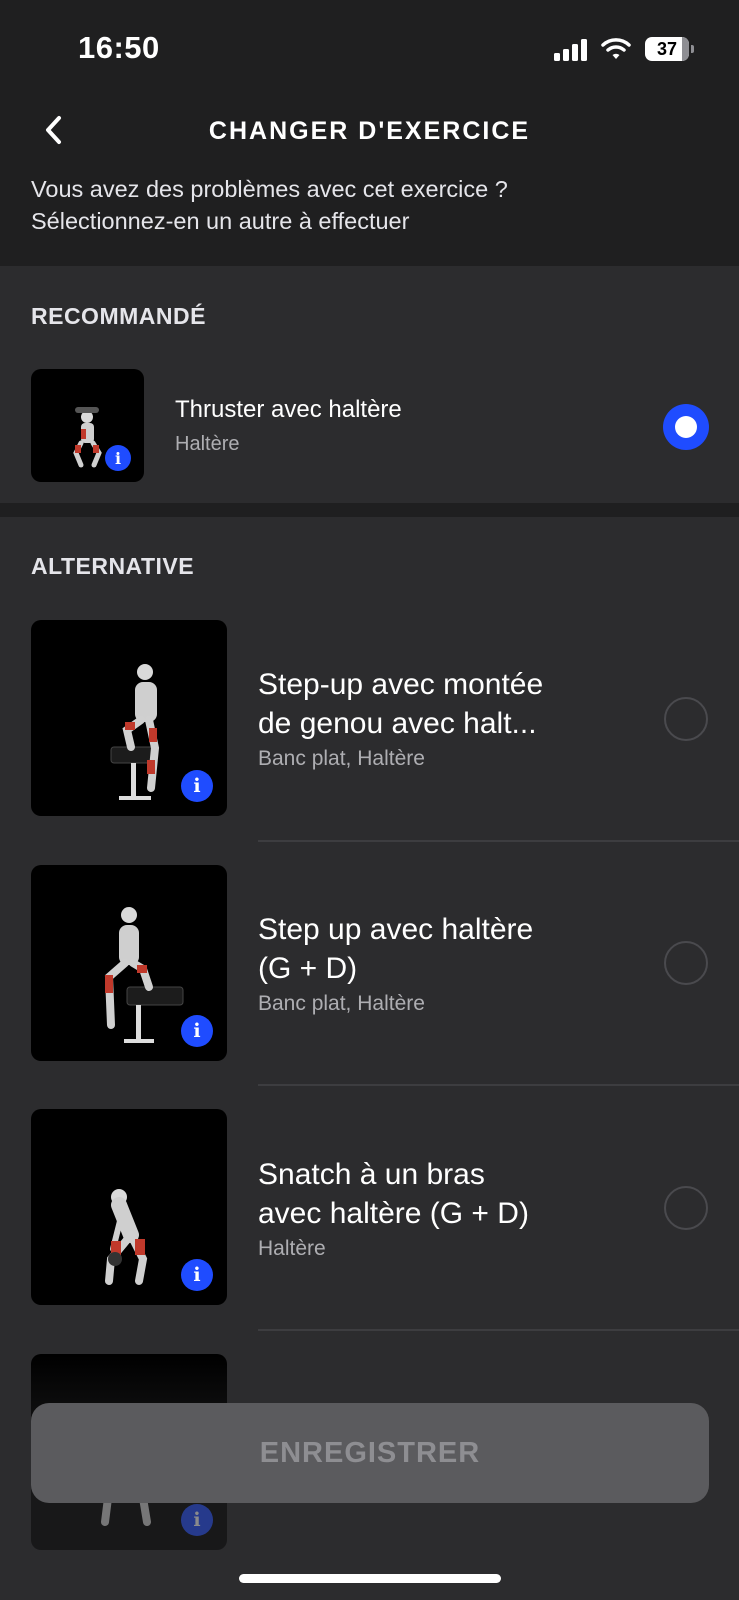 This screenshot has width=739, height=1600. I want to click on alternative-label: ALTERNATIVE, so click(113, 566).